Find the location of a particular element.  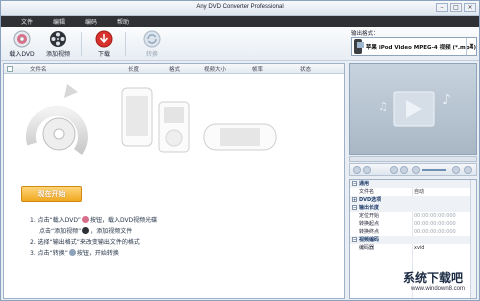

column-video-size: 视频大小 is located at coordinates (215, 69).